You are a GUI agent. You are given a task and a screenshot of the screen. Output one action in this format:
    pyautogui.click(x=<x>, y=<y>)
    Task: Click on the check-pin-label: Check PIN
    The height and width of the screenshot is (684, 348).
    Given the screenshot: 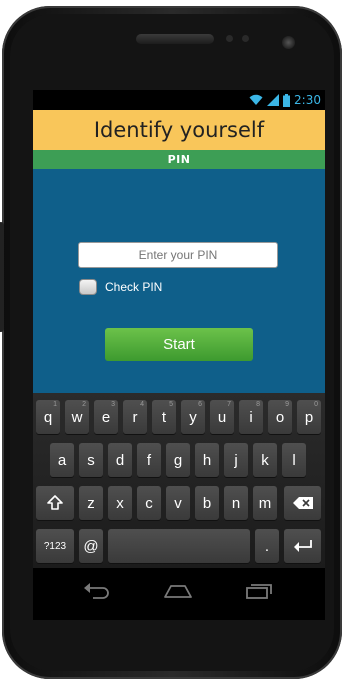 What is the action you would take?
    pyautogui.click(x=134, y=287)
    